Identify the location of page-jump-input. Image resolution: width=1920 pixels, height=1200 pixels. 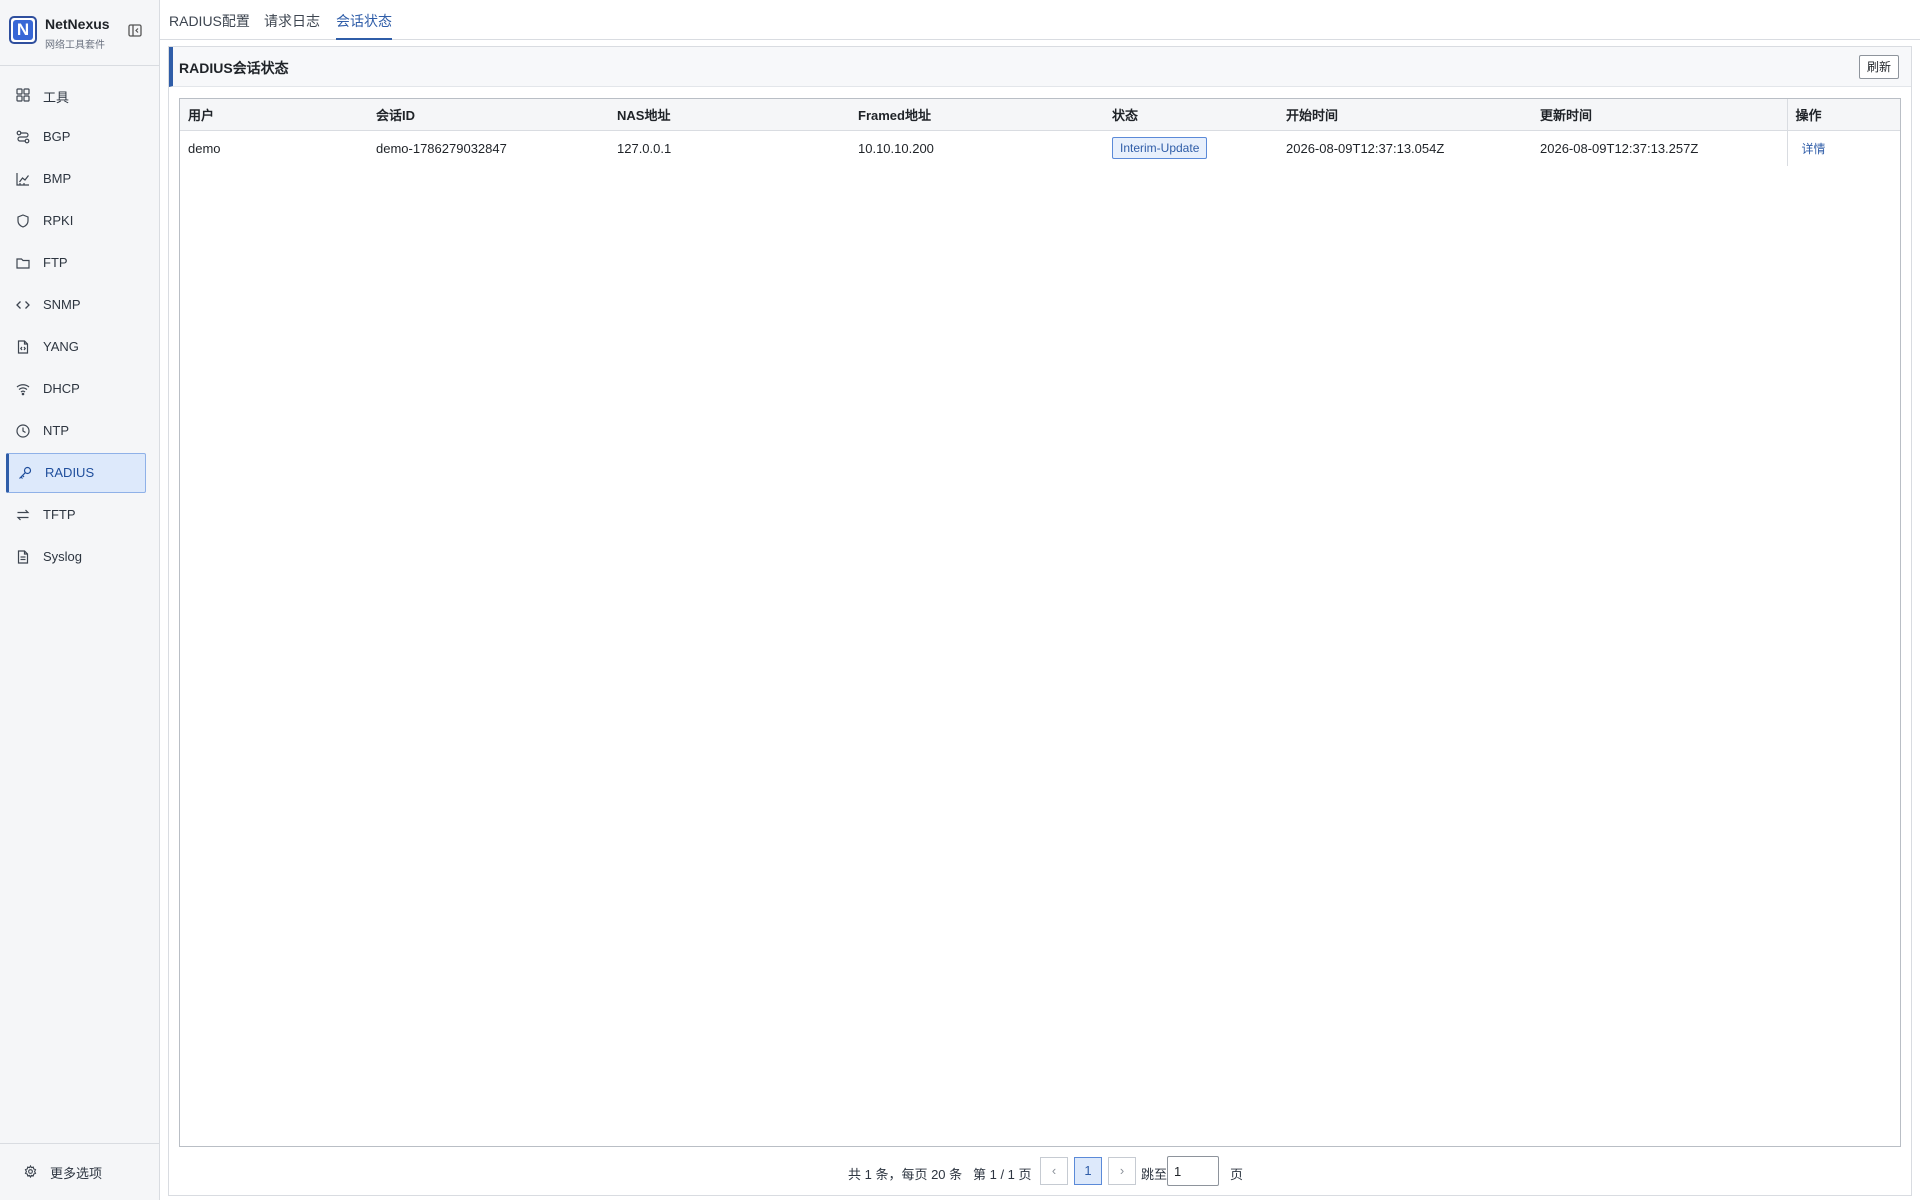
(1193, 1171).